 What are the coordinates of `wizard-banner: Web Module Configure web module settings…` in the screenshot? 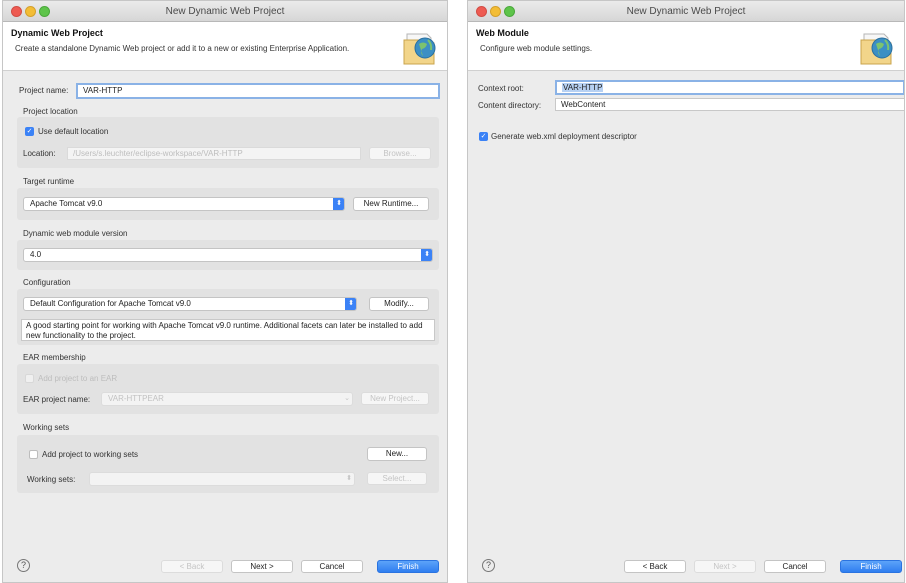 It's located at (686, 46).